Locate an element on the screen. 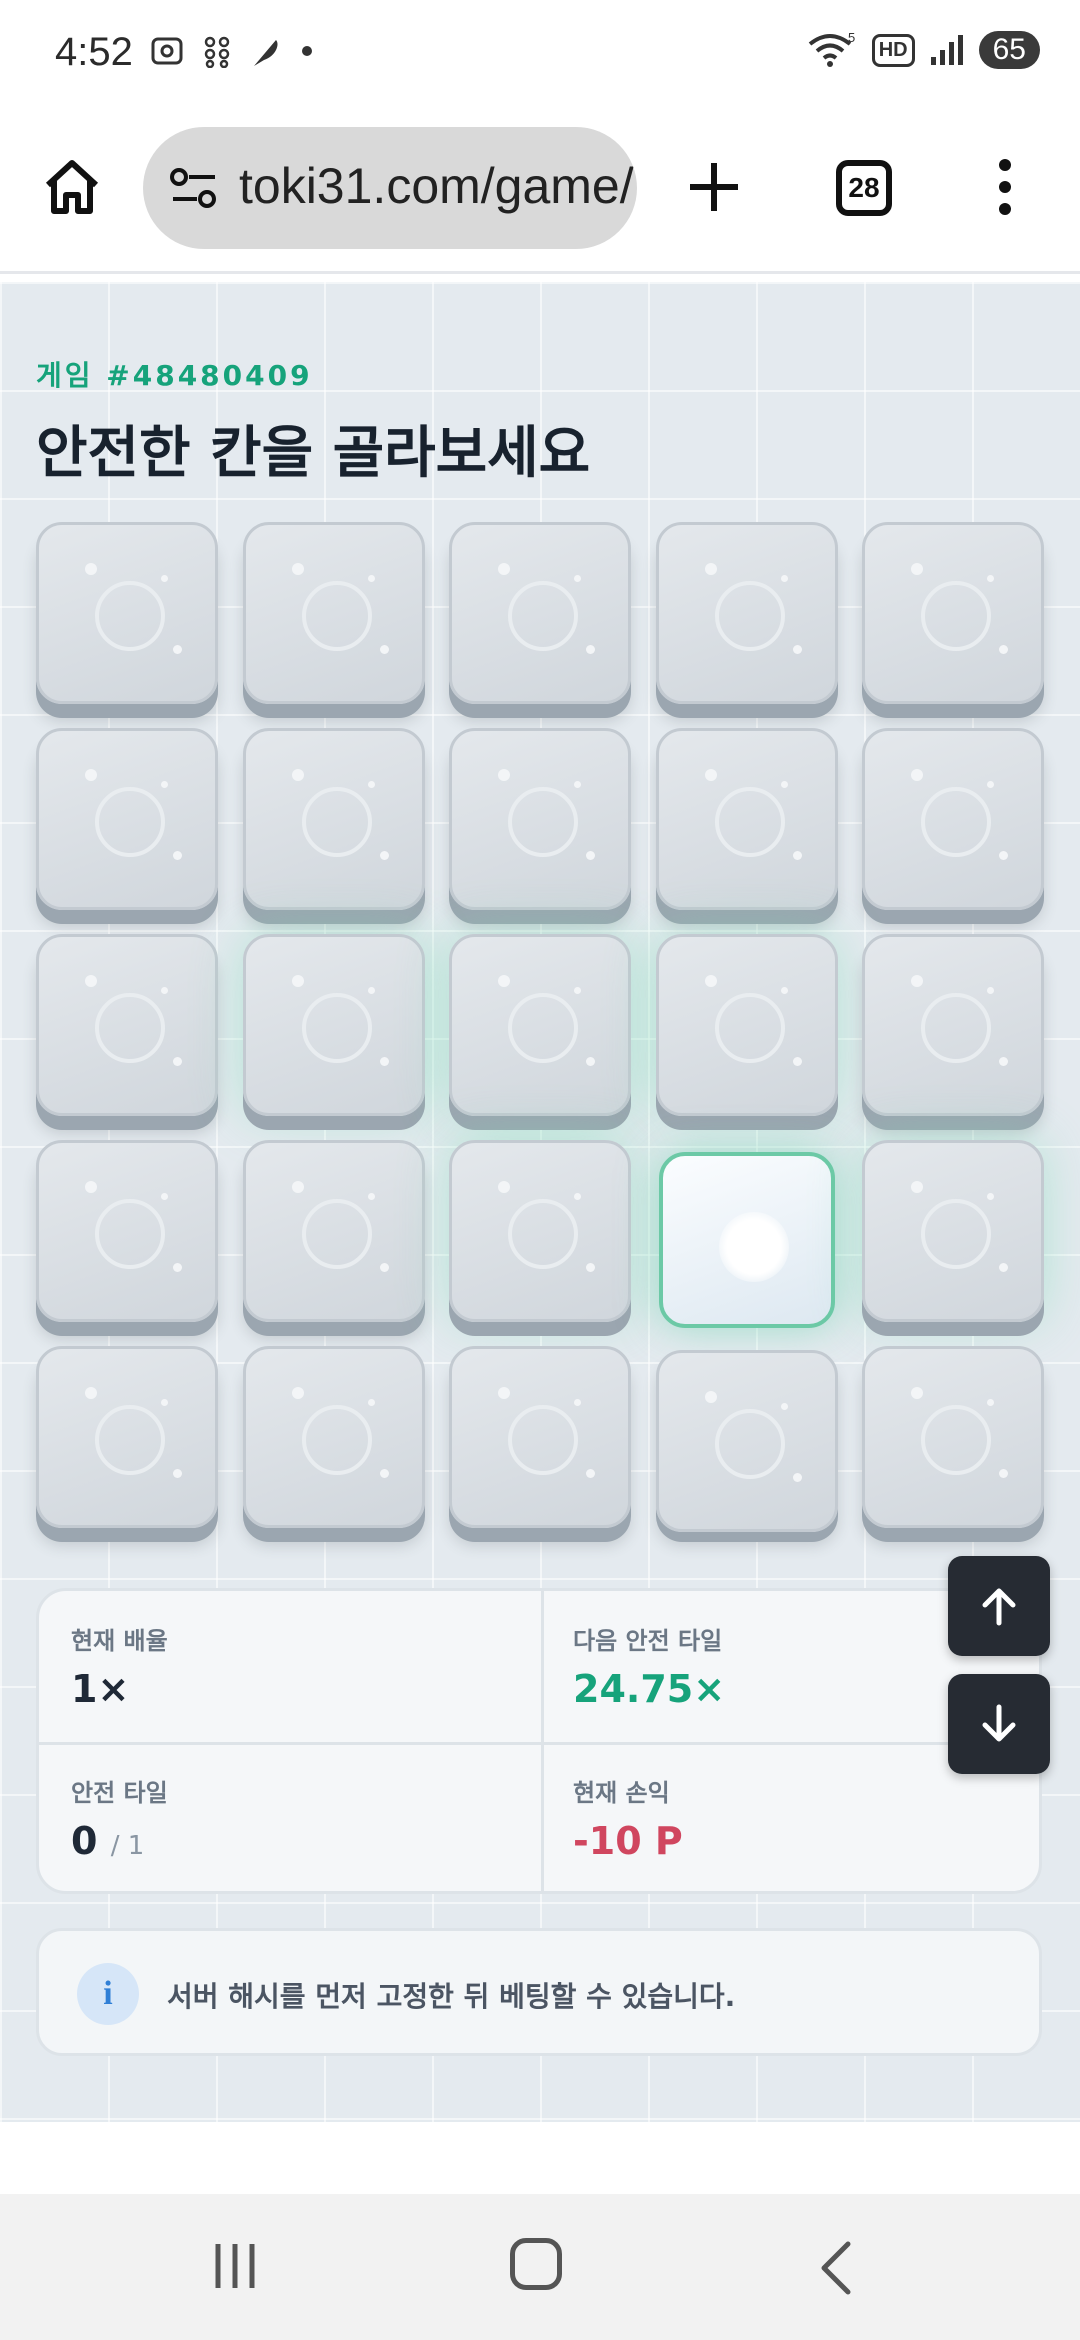 The height and width of the screenshot is (2340, 1080). tile-r2-c2 is located at coordinates (333, 819).